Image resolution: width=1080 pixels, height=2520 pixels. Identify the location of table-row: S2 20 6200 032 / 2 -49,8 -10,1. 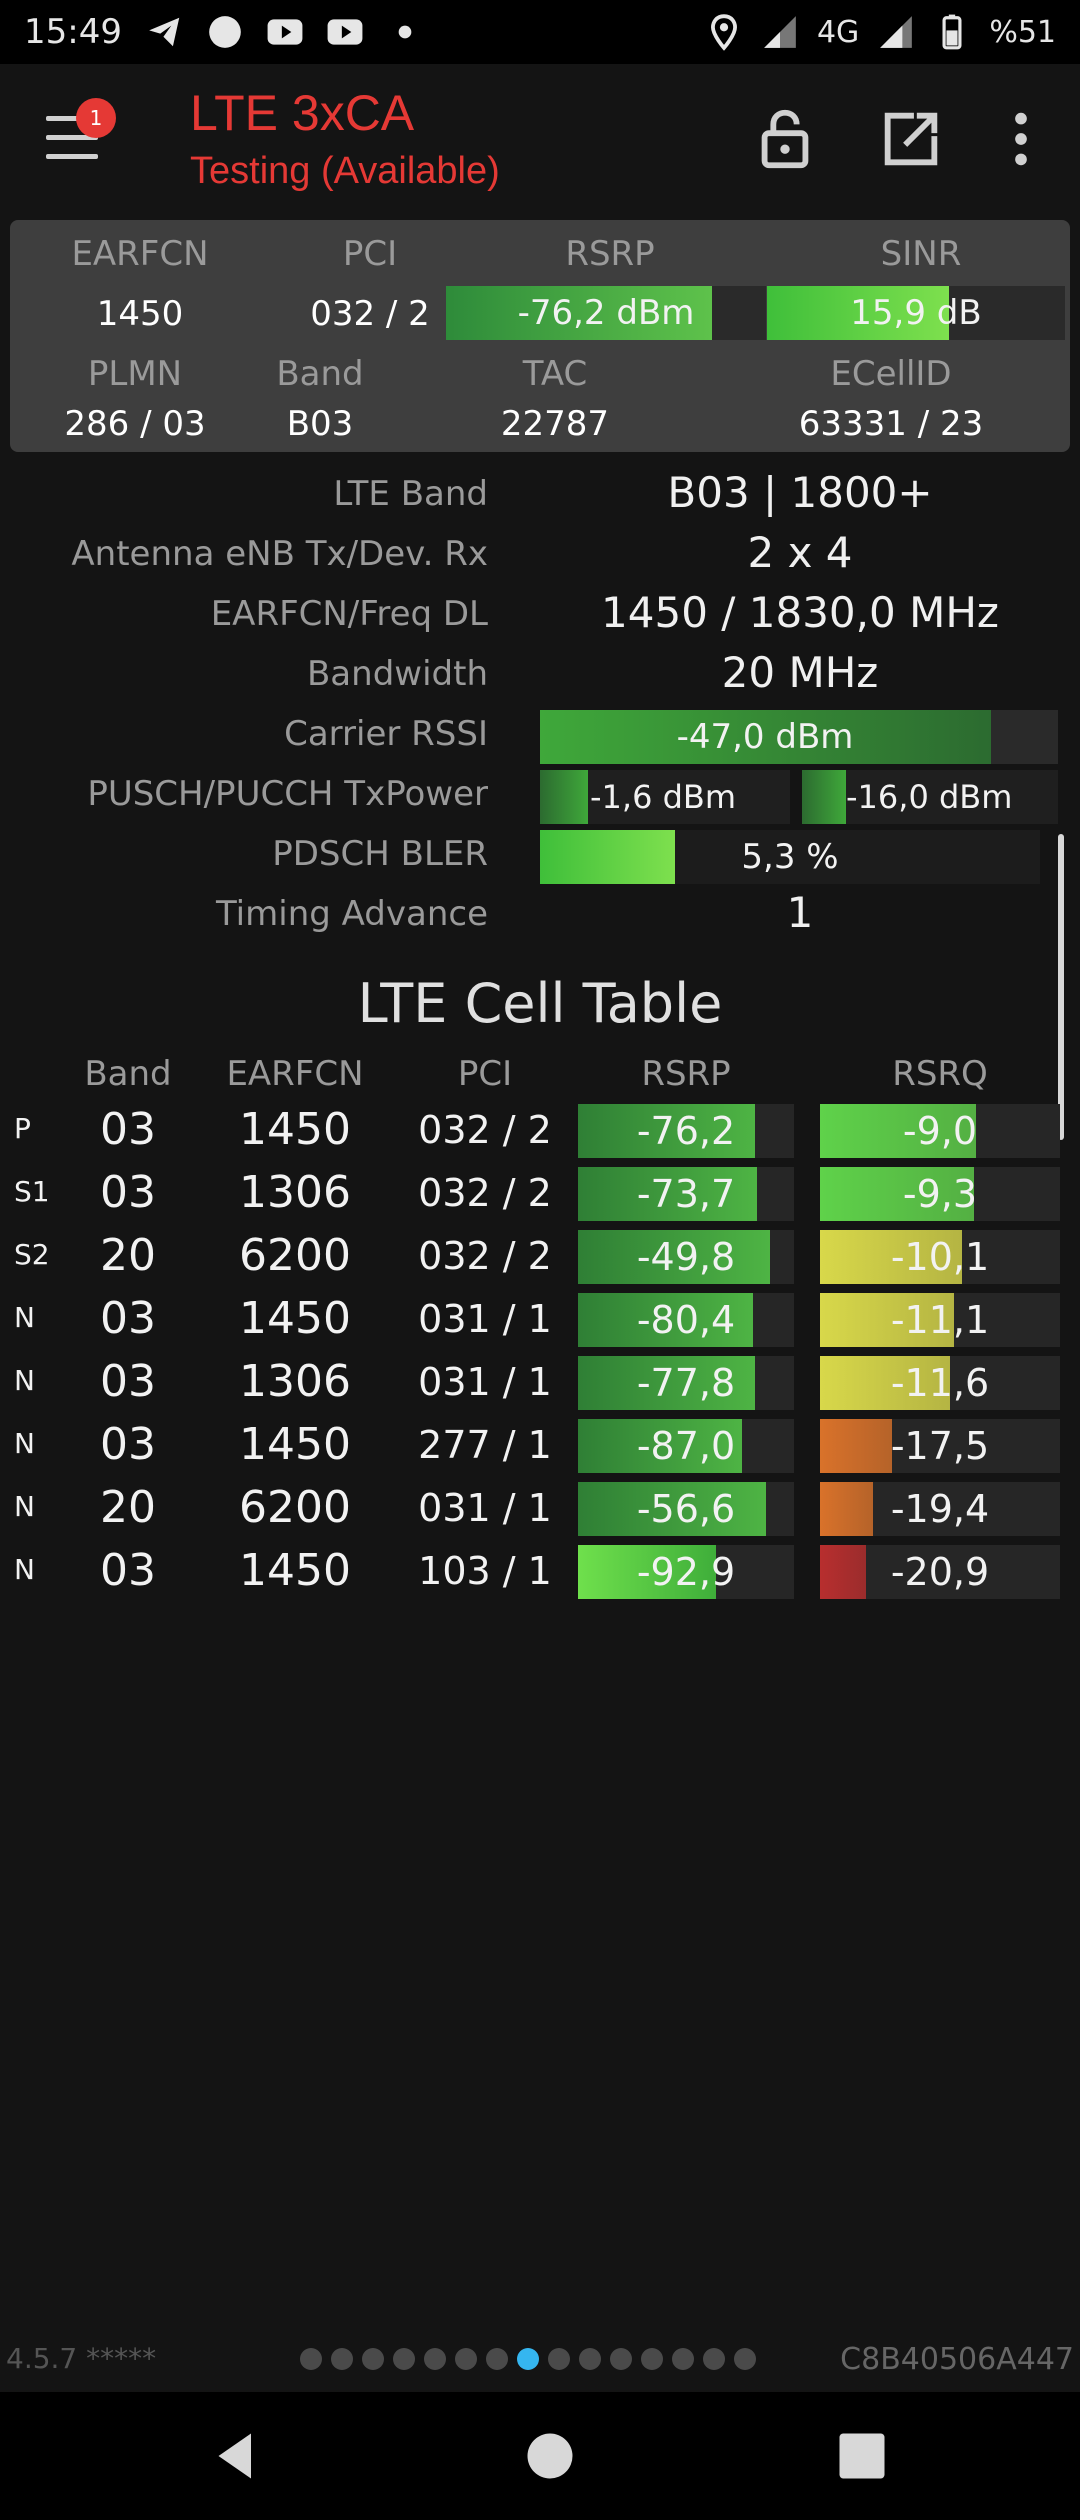
(540, 1257).